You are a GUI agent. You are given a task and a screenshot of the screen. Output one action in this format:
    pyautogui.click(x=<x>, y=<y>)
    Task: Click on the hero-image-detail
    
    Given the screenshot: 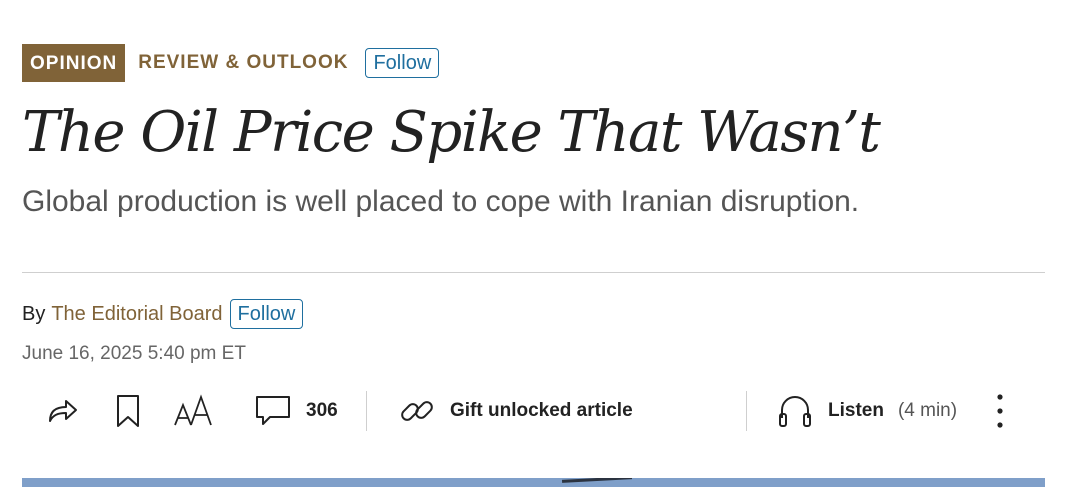 What is the action you would take?
    pyautogui.click(x=597, y=480)
    